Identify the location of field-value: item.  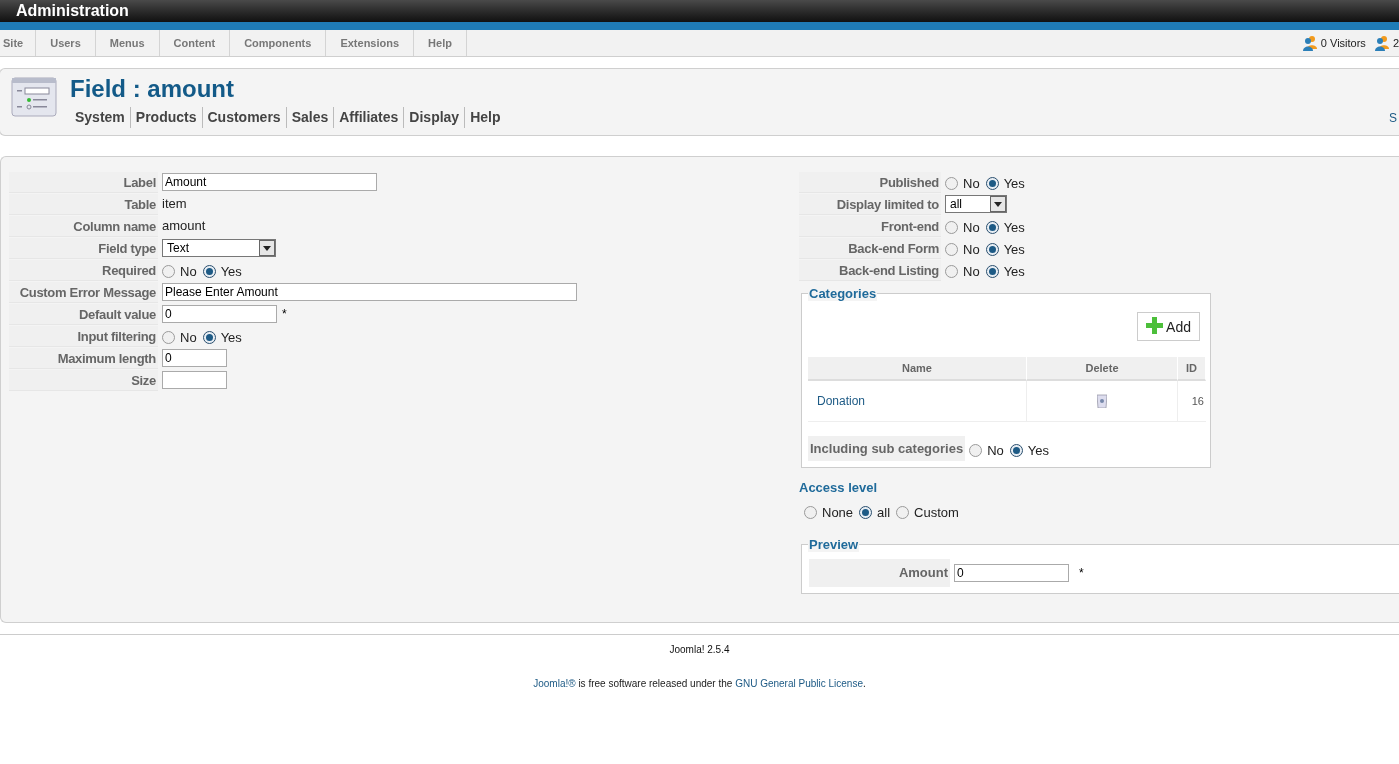
(174, 204).